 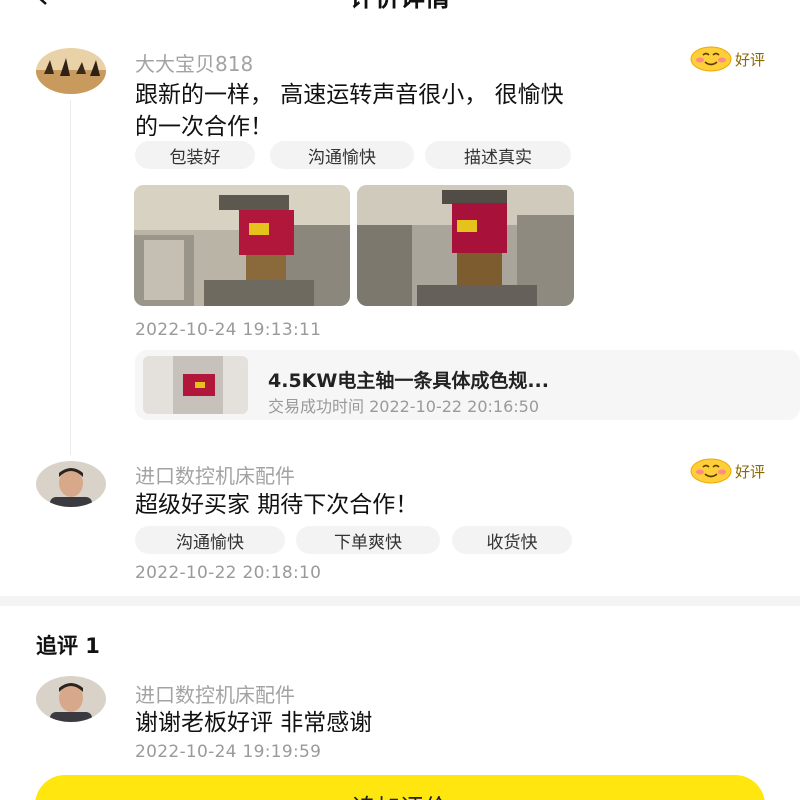 I want to click on reviewer-name: 大大宝贝818, so click(x=194, y=62).